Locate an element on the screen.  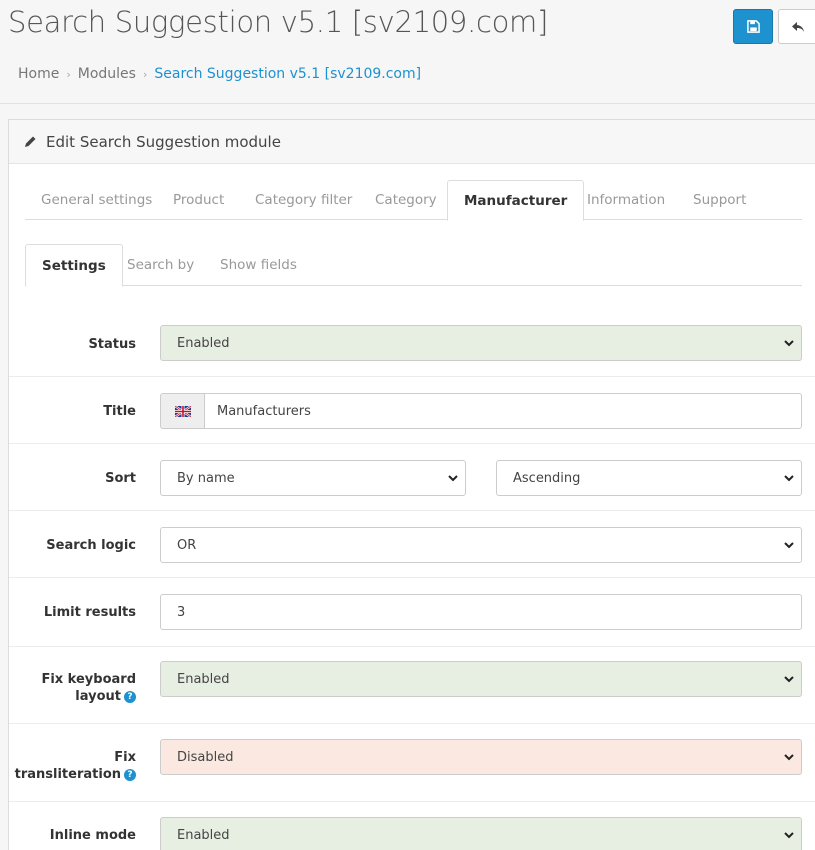
form-row-limit-results: Limit results 3 is located at coordinates (412, 611).